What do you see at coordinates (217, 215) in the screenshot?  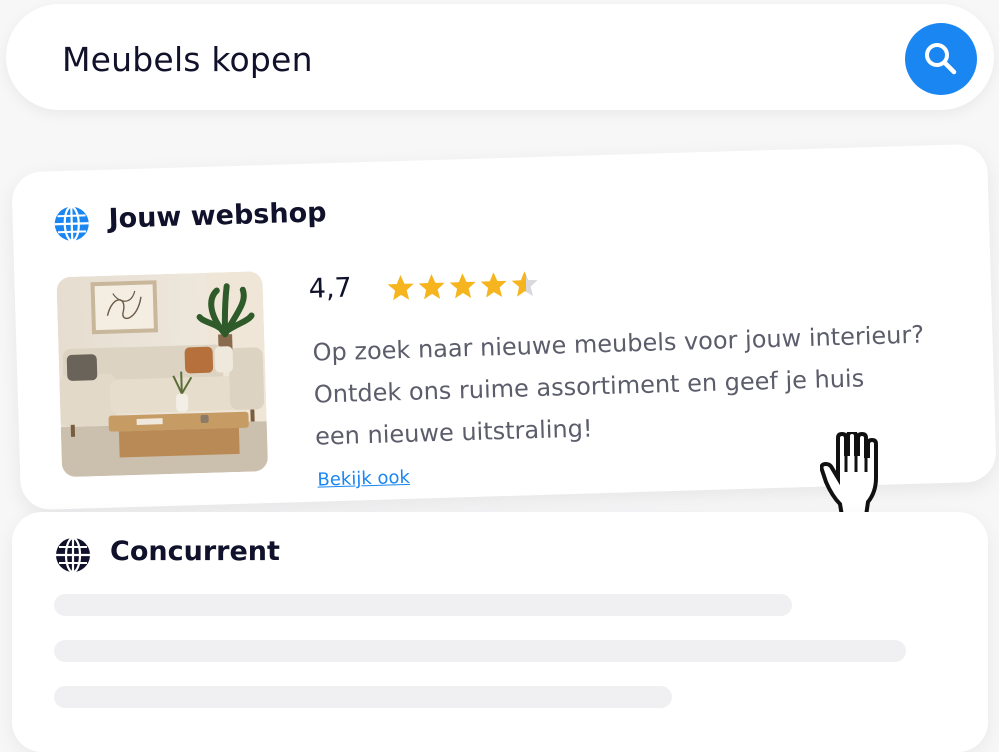 I see `result-title: Jouw webshop` at bounding box center [217, 215].